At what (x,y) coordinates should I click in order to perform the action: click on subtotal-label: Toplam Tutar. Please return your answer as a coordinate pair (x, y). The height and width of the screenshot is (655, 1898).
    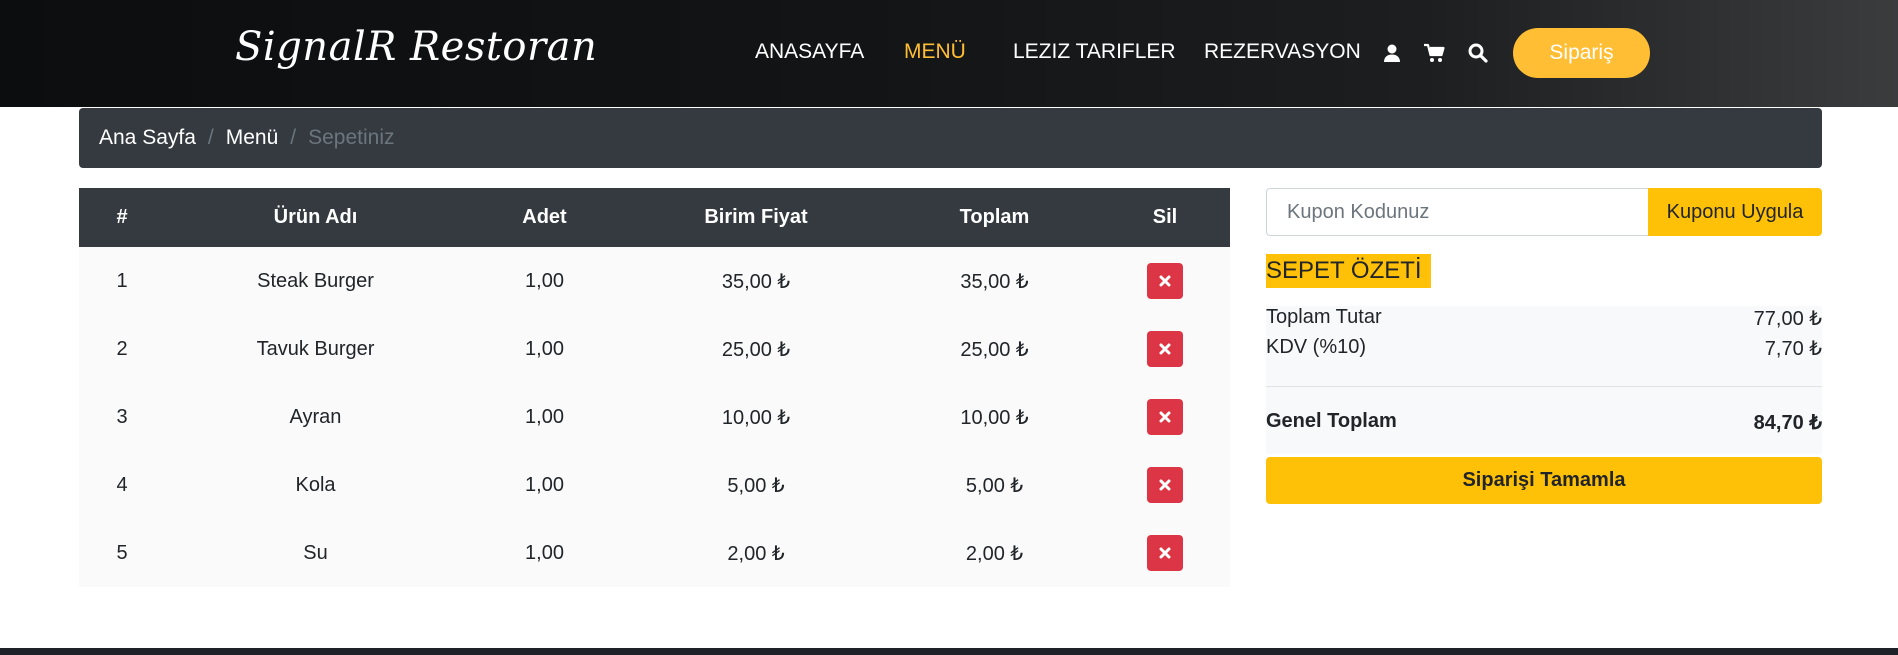
    Looking at the image, I should click on (1324, 317).